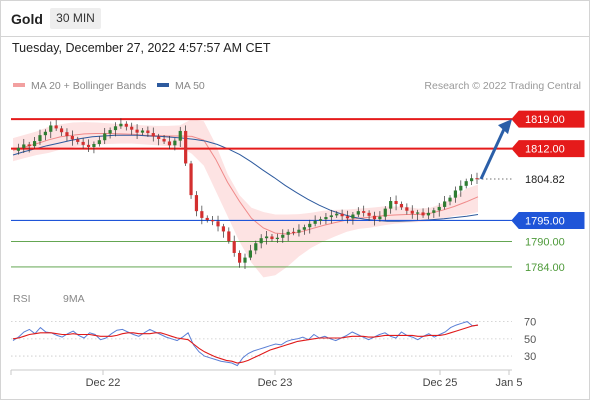 The image size is (590, 400). What do you see at coordinates (545, 221) in the screenshot?
I see `level-label-1795.00: 1795.00` at bounding box center [545, 221].